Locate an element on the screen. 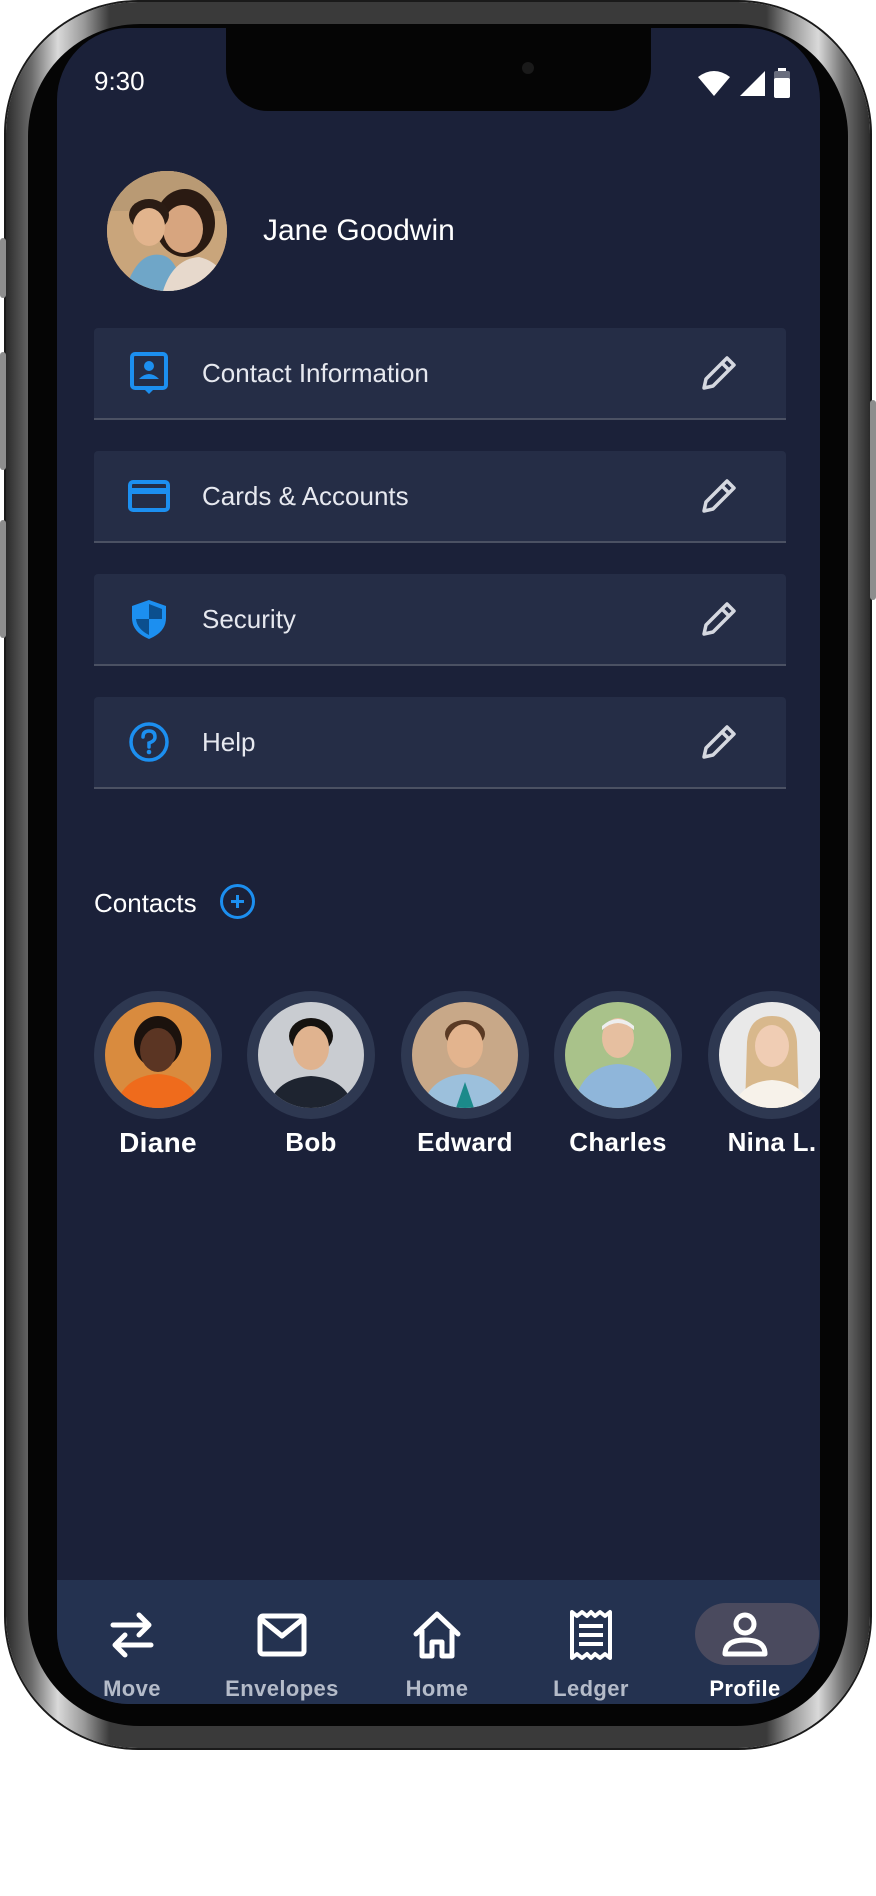  contact-photo-nina is located at coordinates (769, 1055).